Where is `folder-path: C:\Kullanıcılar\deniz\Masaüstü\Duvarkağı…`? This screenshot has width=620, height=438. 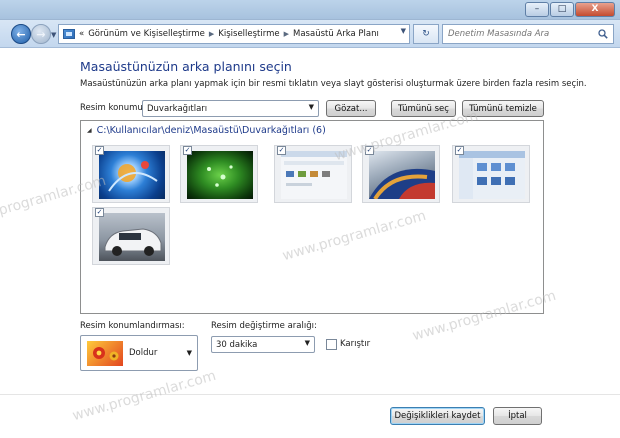 folder-path: C:\Kullanıcılar\deniz\Masaüstü\Duvarkağı… is located at coordinates (211, 130).